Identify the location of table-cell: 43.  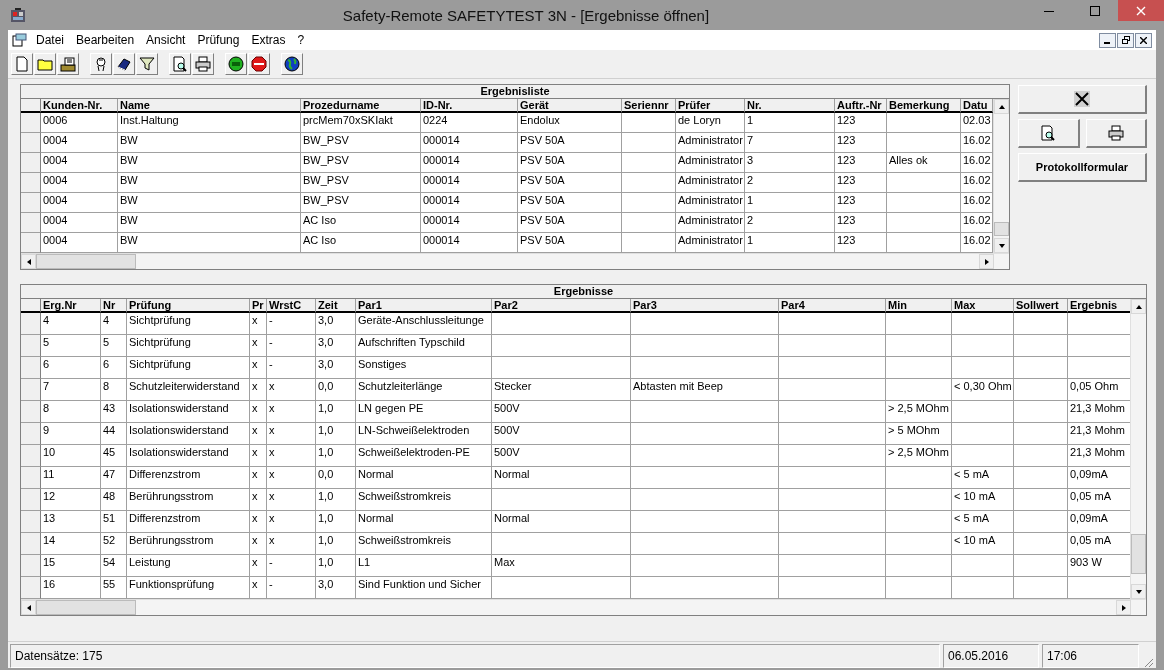
(114, 412).